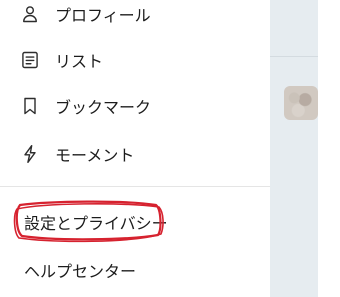  I want to click on menu-item-label: モーメント, so click(95, 155).